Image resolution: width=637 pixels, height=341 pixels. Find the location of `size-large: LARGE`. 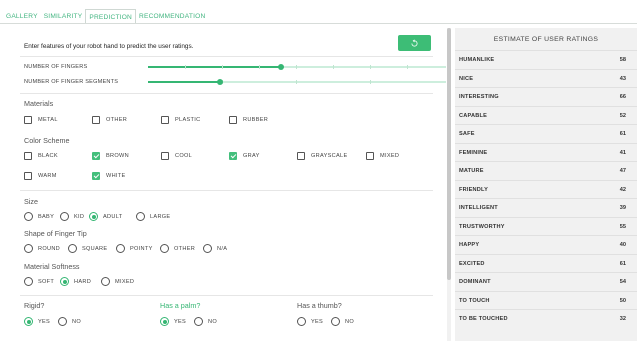

size-large: LARGE is located at coordinates (153, 216).